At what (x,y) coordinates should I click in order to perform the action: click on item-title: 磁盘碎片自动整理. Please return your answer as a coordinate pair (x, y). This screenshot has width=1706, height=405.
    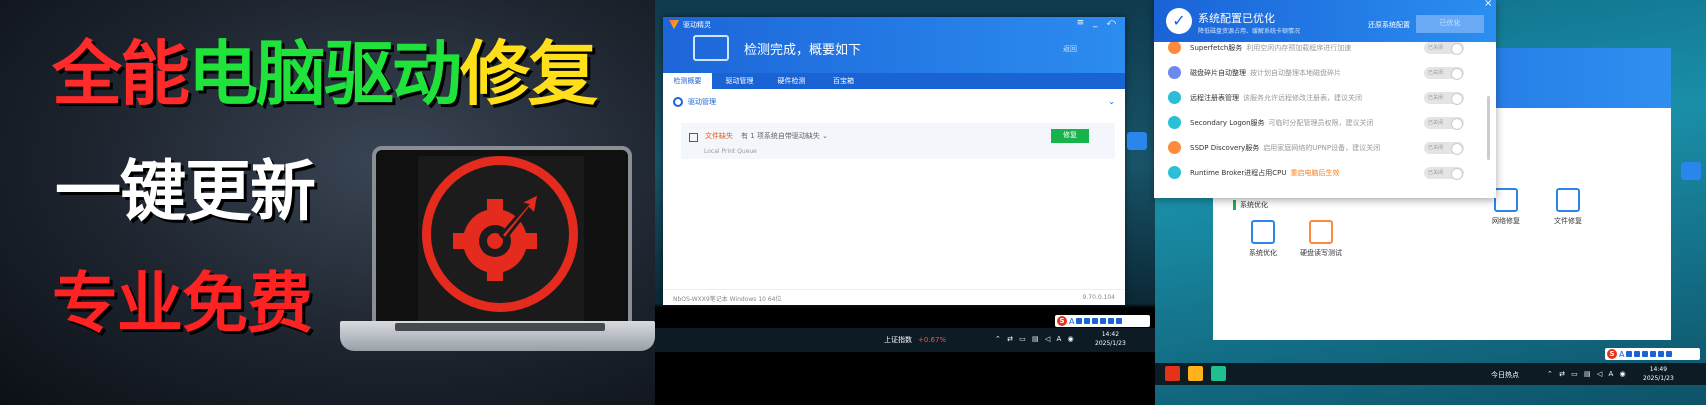
    Looking at the image, I should click on (1218, 73).